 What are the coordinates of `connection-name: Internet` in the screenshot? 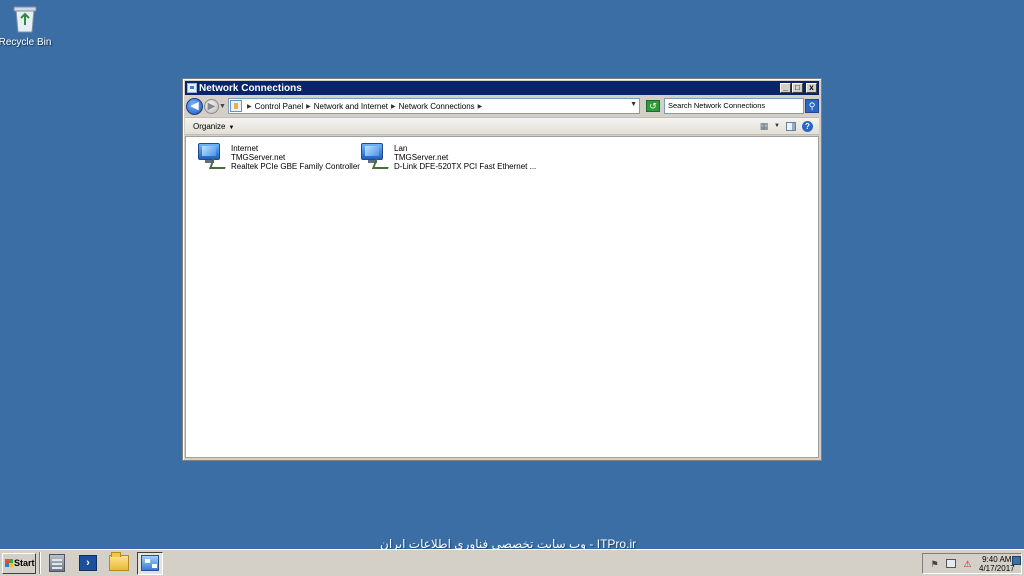 It's located at (245, 148).